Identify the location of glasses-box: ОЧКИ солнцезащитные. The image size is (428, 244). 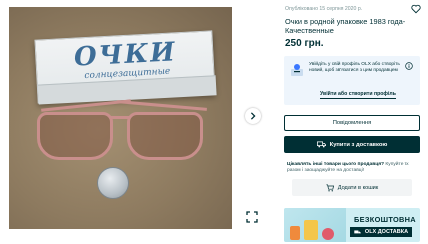
(125, 67).